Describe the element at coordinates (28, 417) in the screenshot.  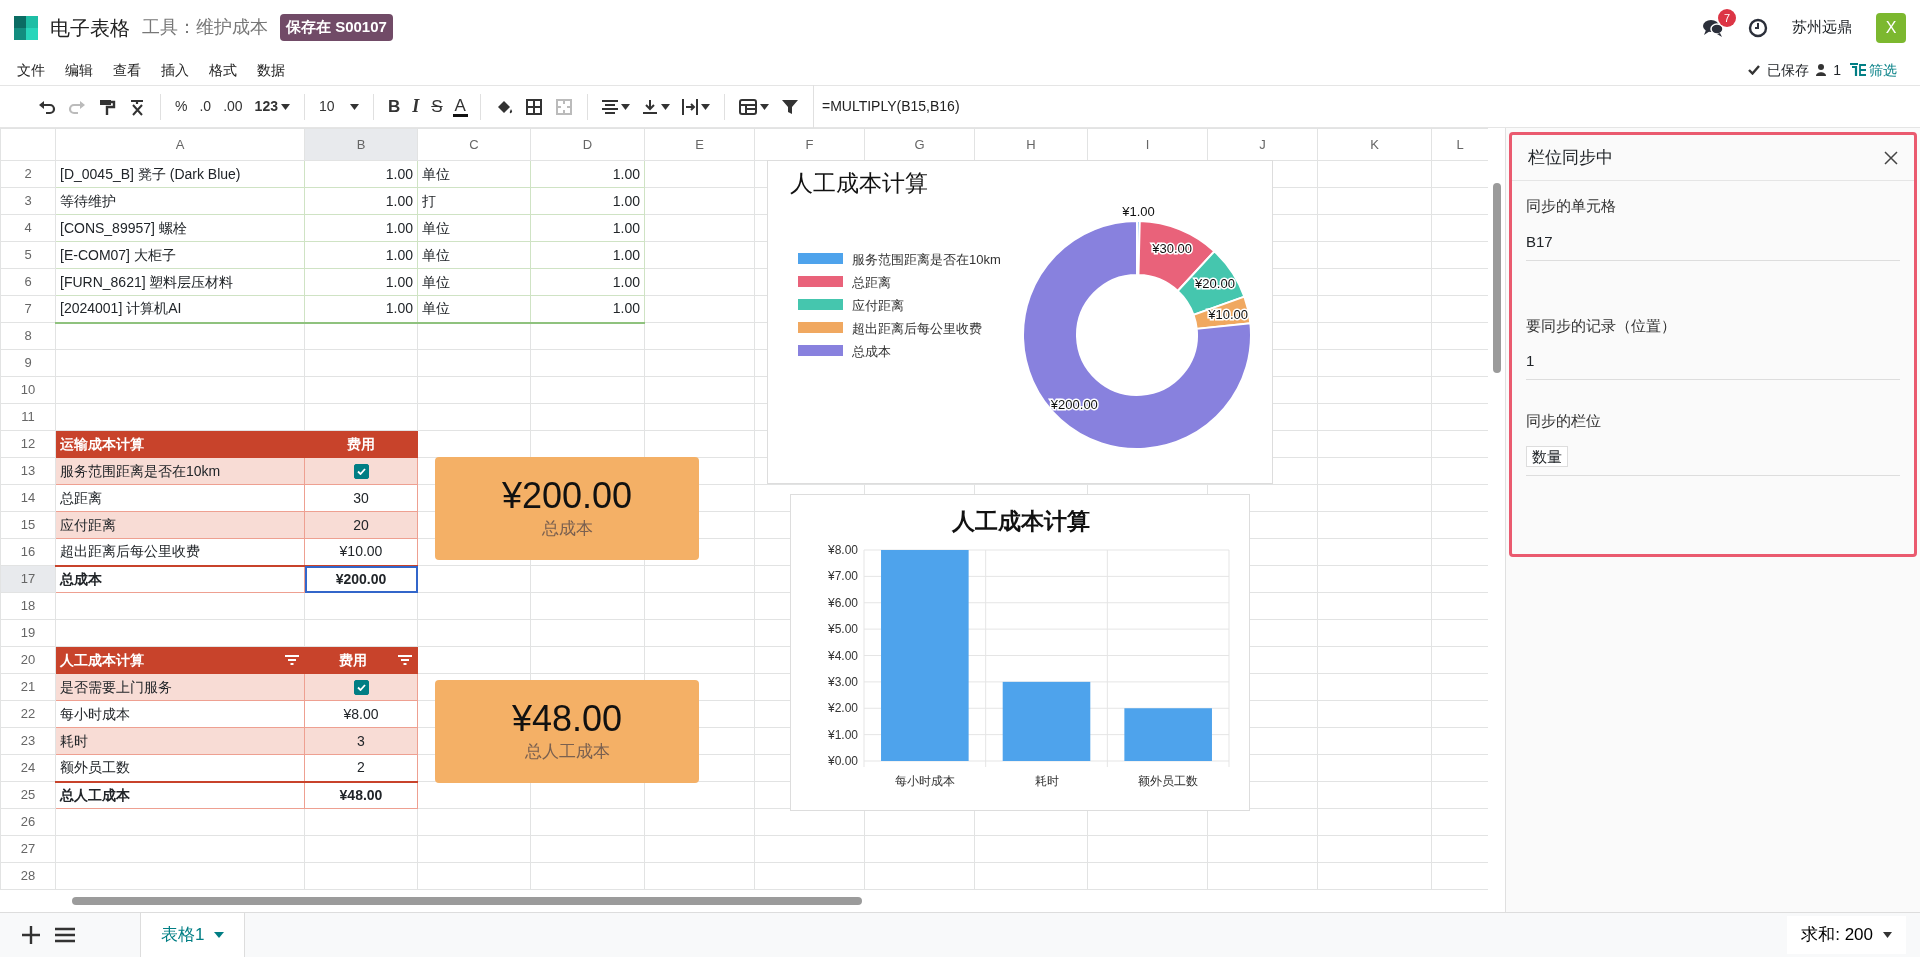
I see `row-number: 11` at that location.